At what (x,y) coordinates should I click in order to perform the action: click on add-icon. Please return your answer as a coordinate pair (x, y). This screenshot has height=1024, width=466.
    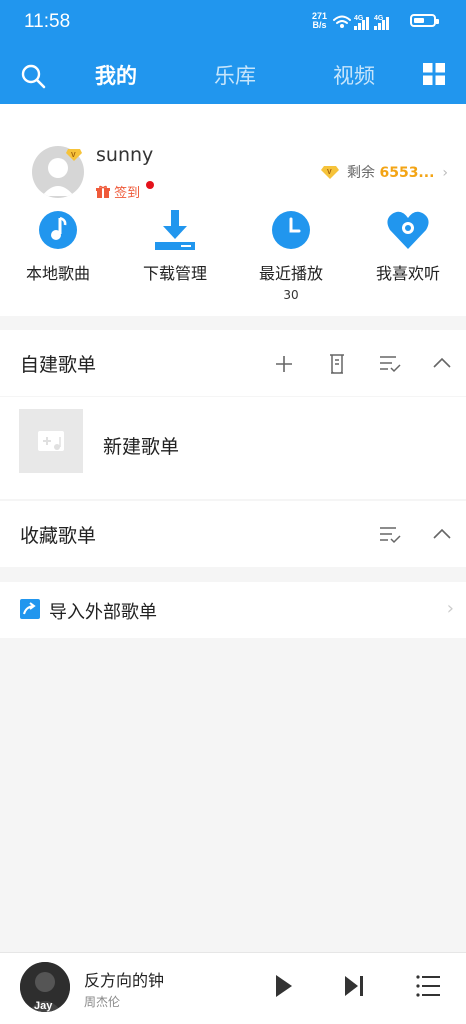
    Looking at the image, I should click on (284, 364).